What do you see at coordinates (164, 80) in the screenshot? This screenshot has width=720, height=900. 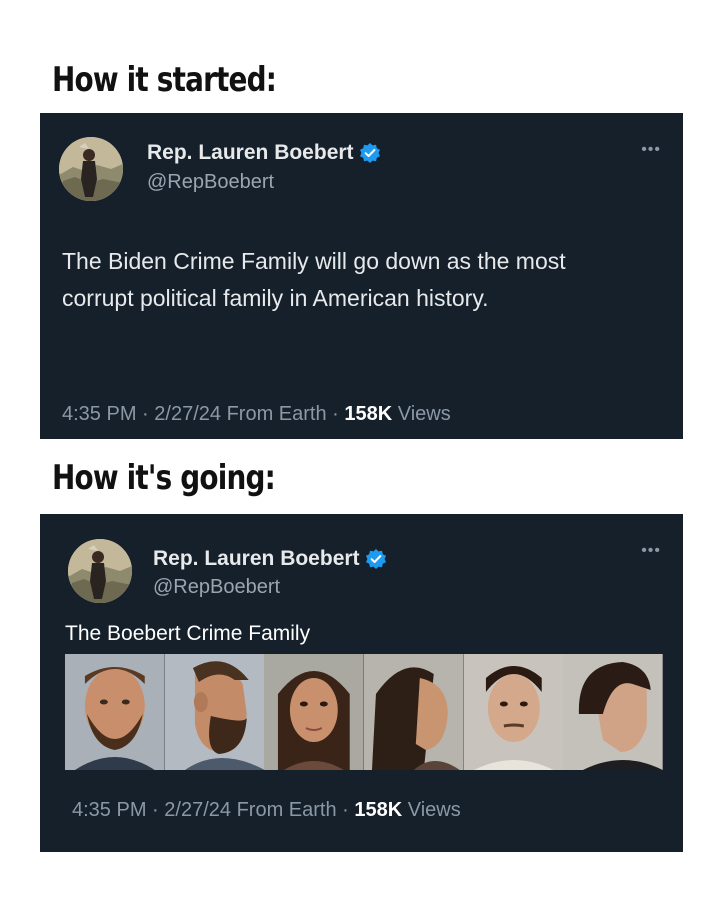 I see `caption-how-it-started: How it started:` at bounding box center [164, 80].